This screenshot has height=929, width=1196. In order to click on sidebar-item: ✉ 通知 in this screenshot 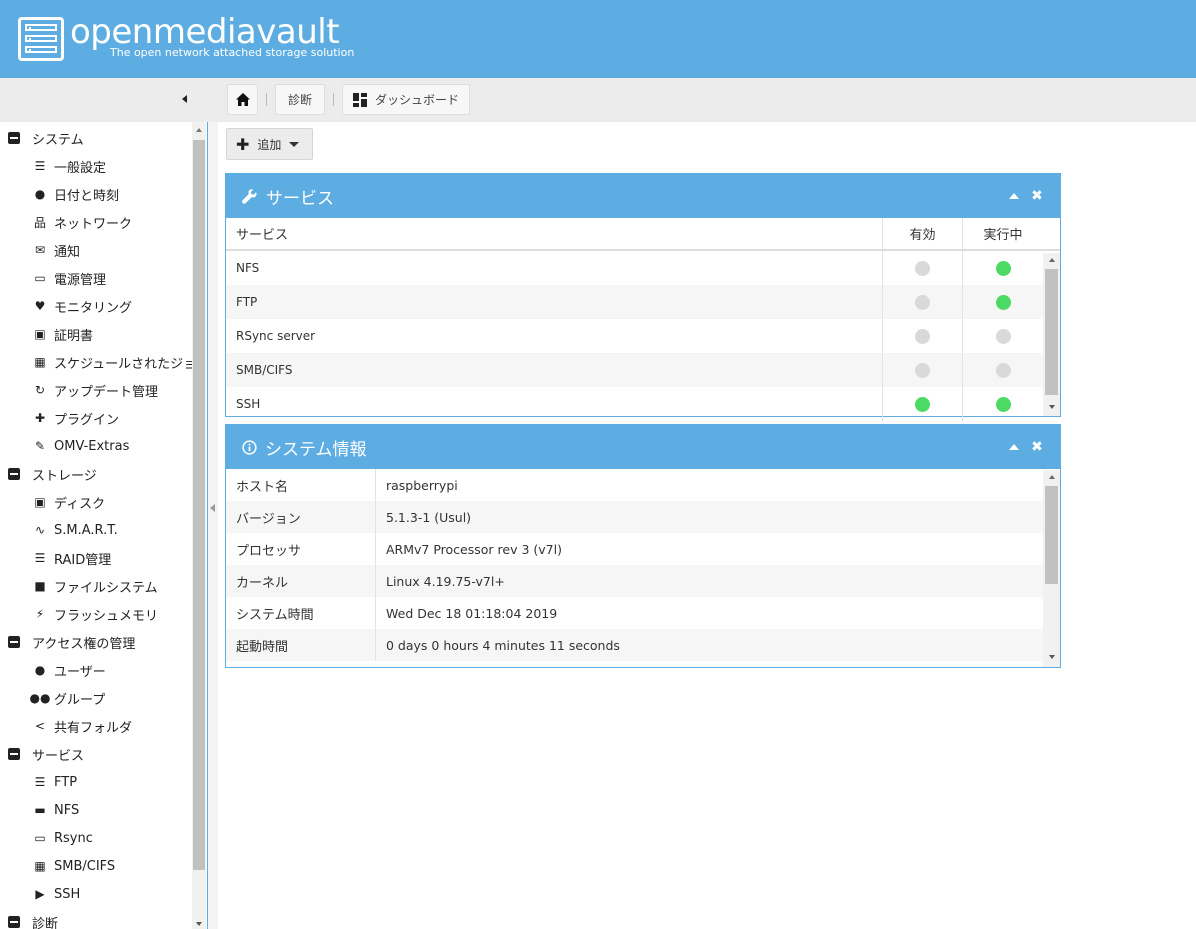, I will do `click(96, 250)`.